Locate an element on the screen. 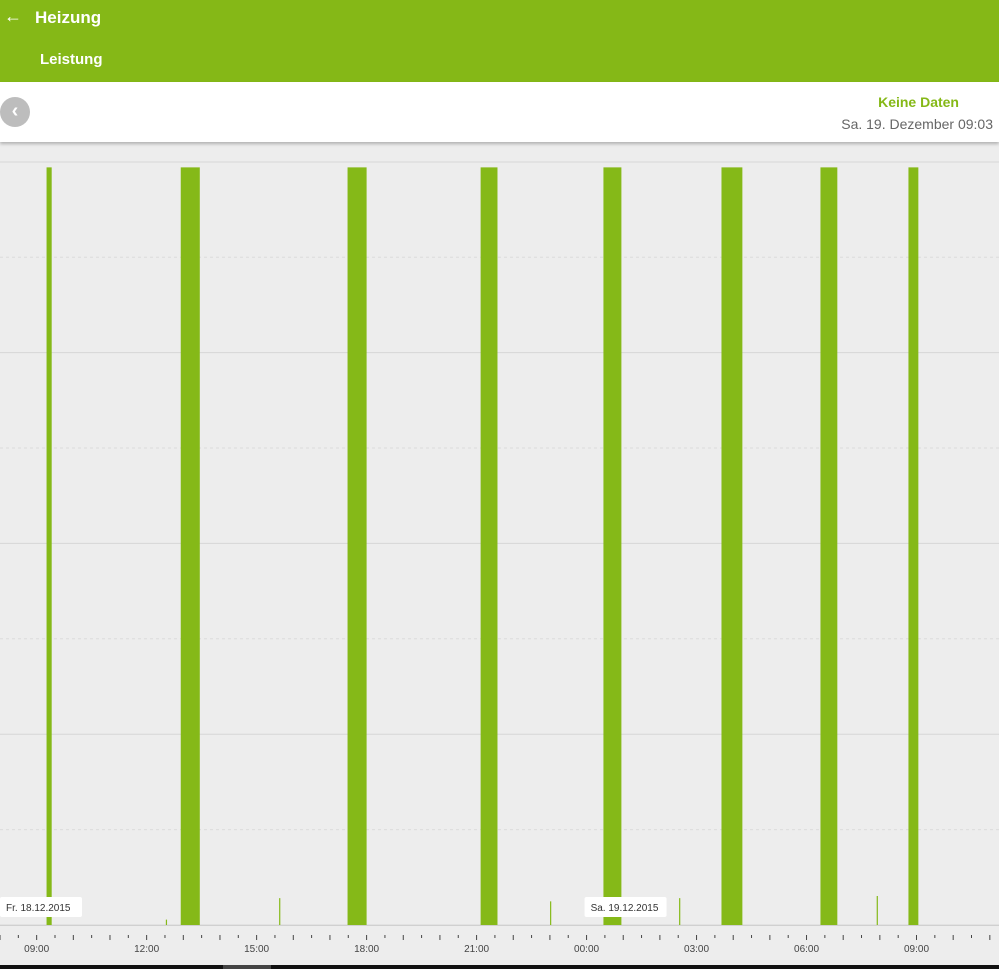 This screenshot has height=969, width=999. x-tick-label: 15:00 is located at coordinates (256, 949).